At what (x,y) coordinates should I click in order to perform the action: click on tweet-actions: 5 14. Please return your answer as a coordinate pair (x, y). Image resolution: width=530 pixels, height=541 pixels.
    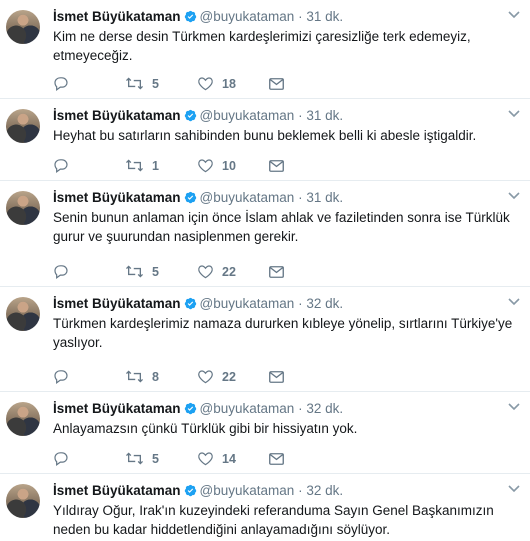
    Looking at the image, I should click on (172, 458).